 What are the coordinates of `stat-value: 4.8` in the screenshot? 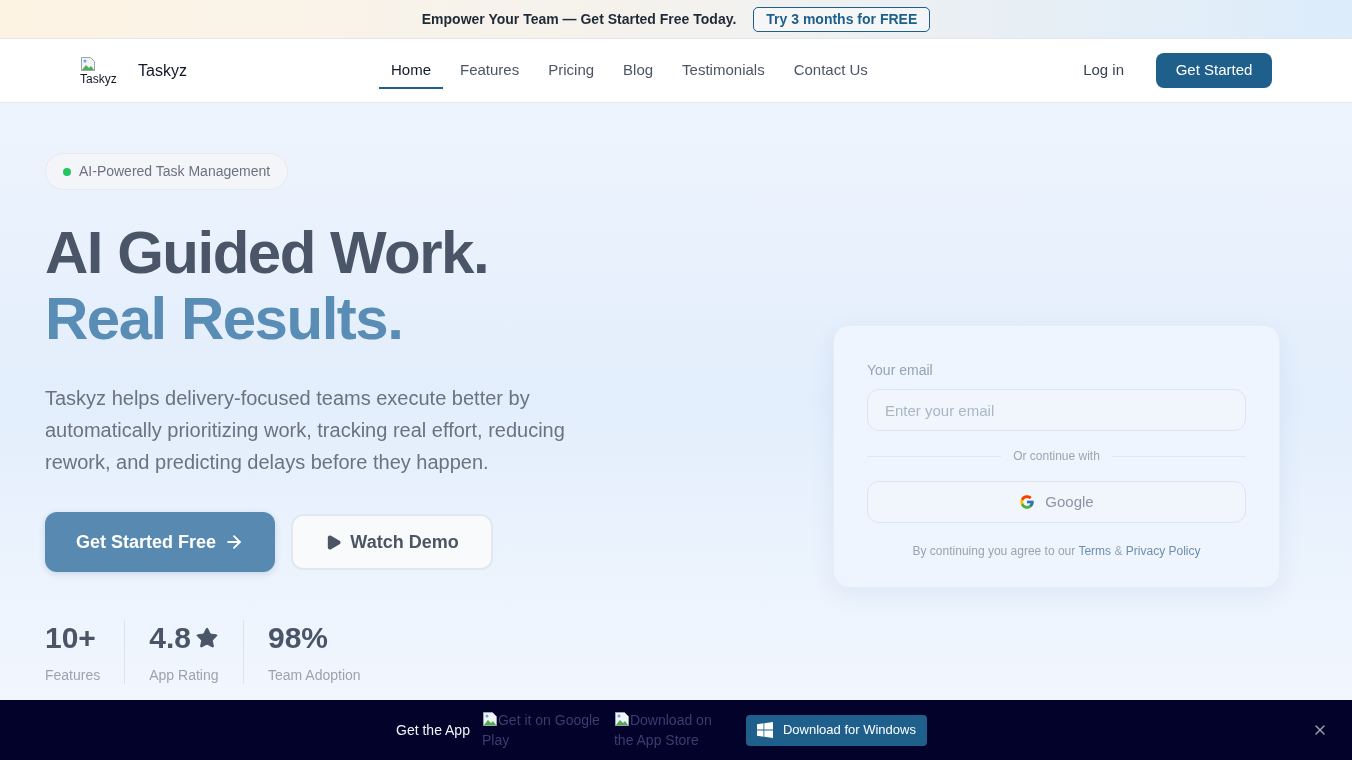 It's located at (170, 638).